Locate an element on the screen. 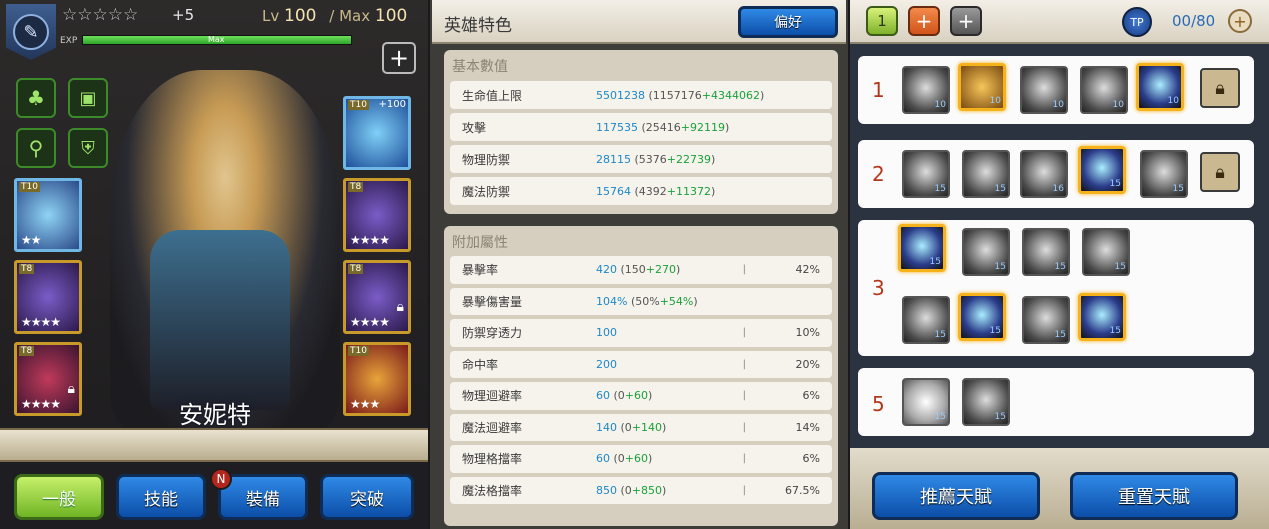 The image size is (1269, 529). stat-label: 生命值上限 is located at coordinates (492, 95).